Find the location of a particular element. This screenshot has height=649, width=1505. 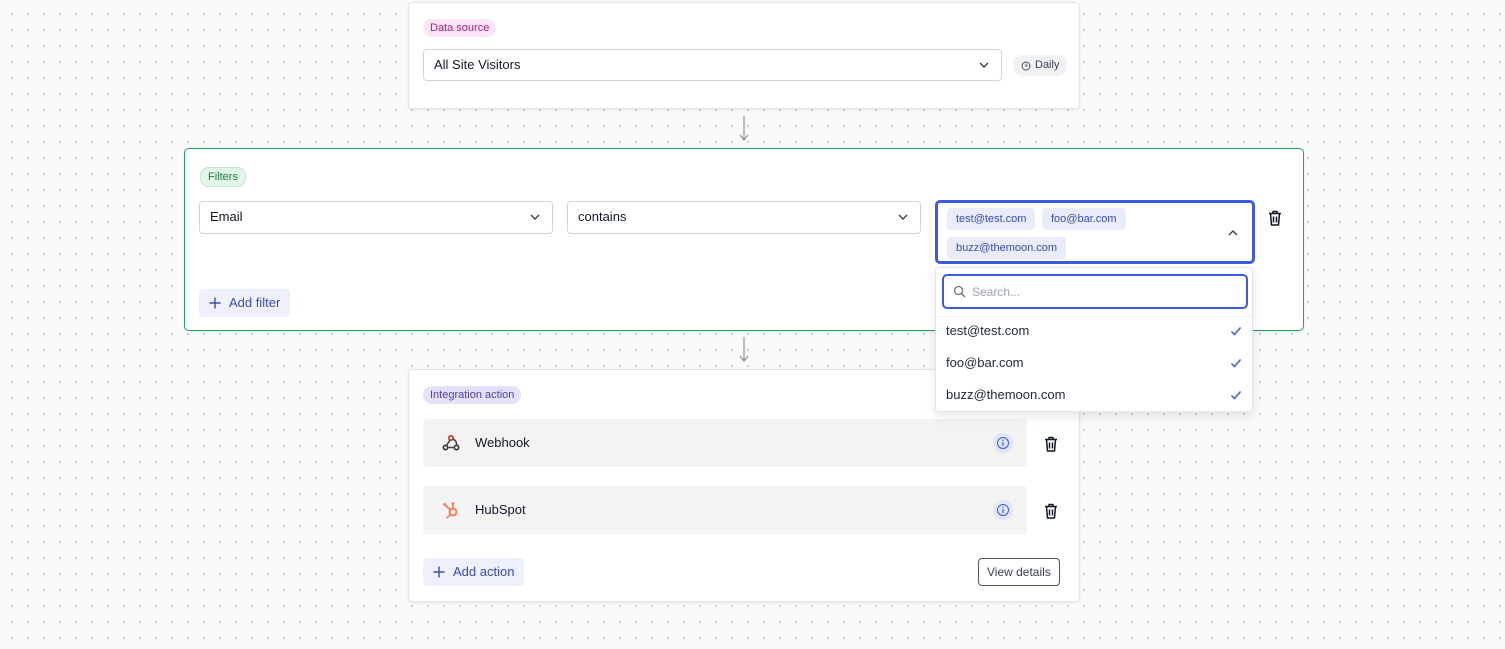

option-label: buzz@themoon.com is located at coordinates (1006, 394).